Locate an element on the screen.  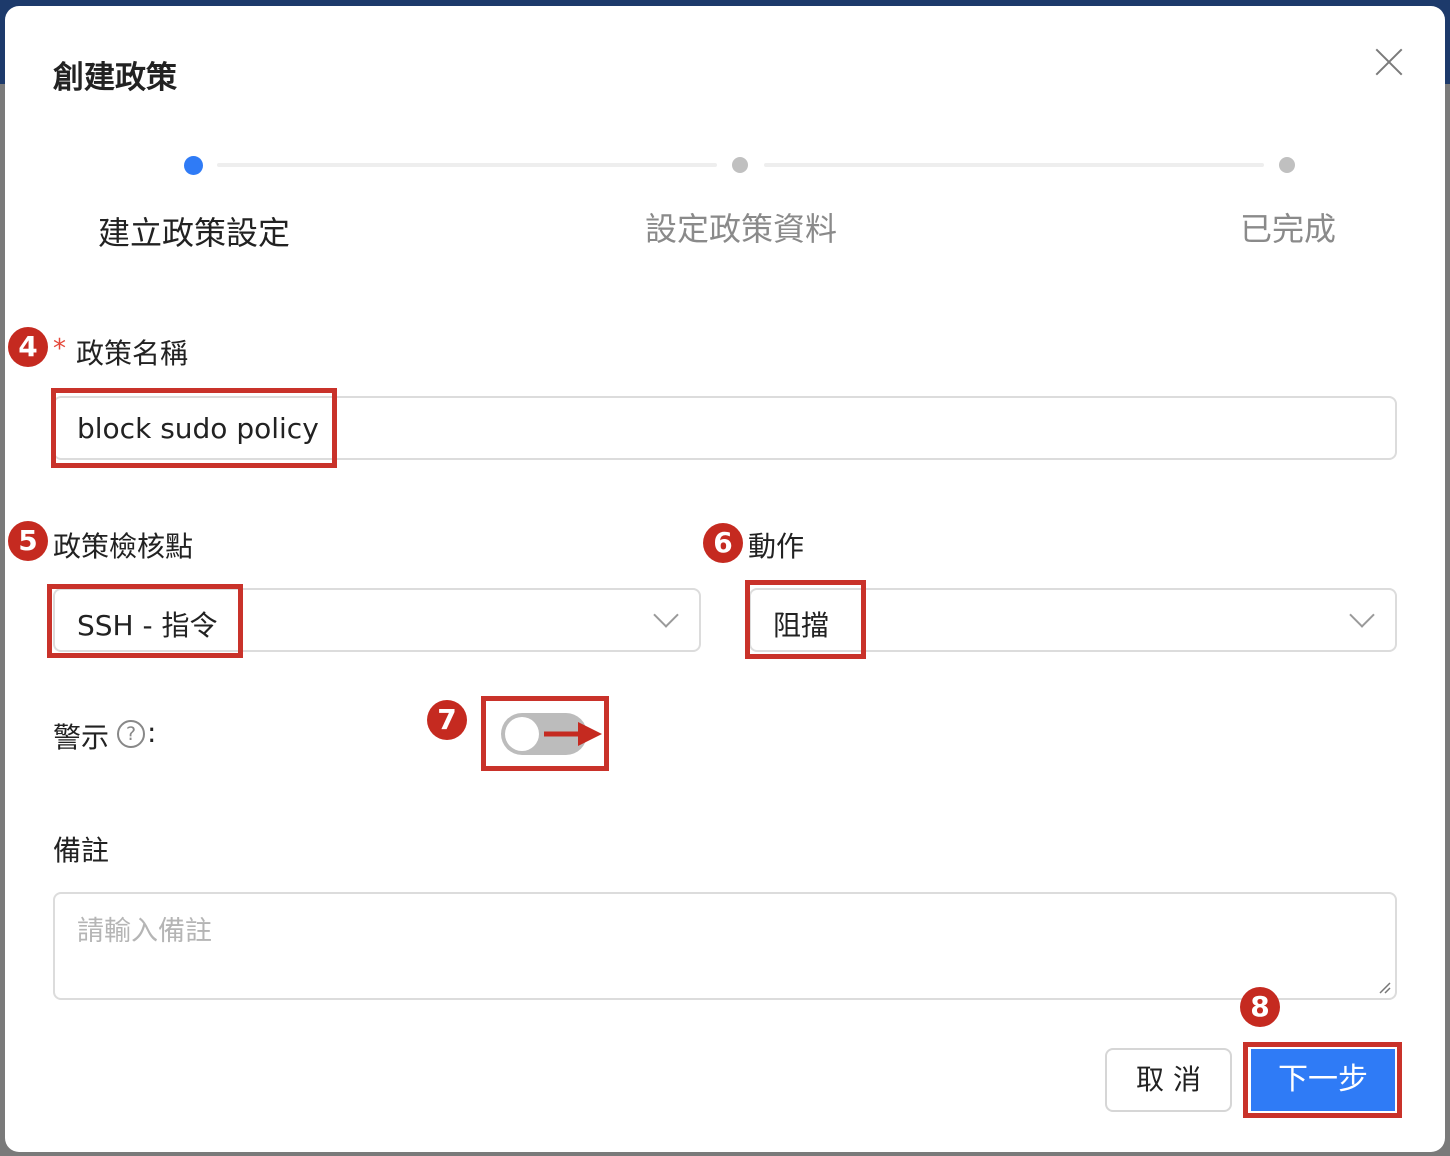
resize-handle-icon is located at coordinates (1384, 987).